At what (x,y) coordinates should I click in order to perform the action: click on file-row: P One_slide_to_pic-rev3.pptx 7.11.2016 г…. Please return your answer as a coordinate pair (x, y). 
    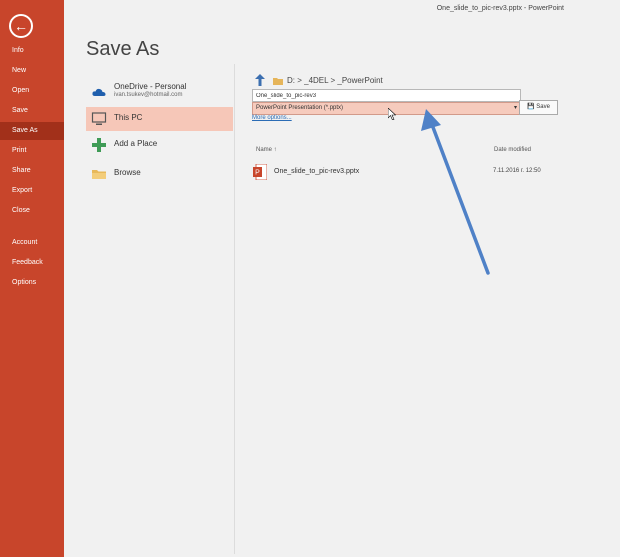
    Looking at the image, I should click on (405, 172).